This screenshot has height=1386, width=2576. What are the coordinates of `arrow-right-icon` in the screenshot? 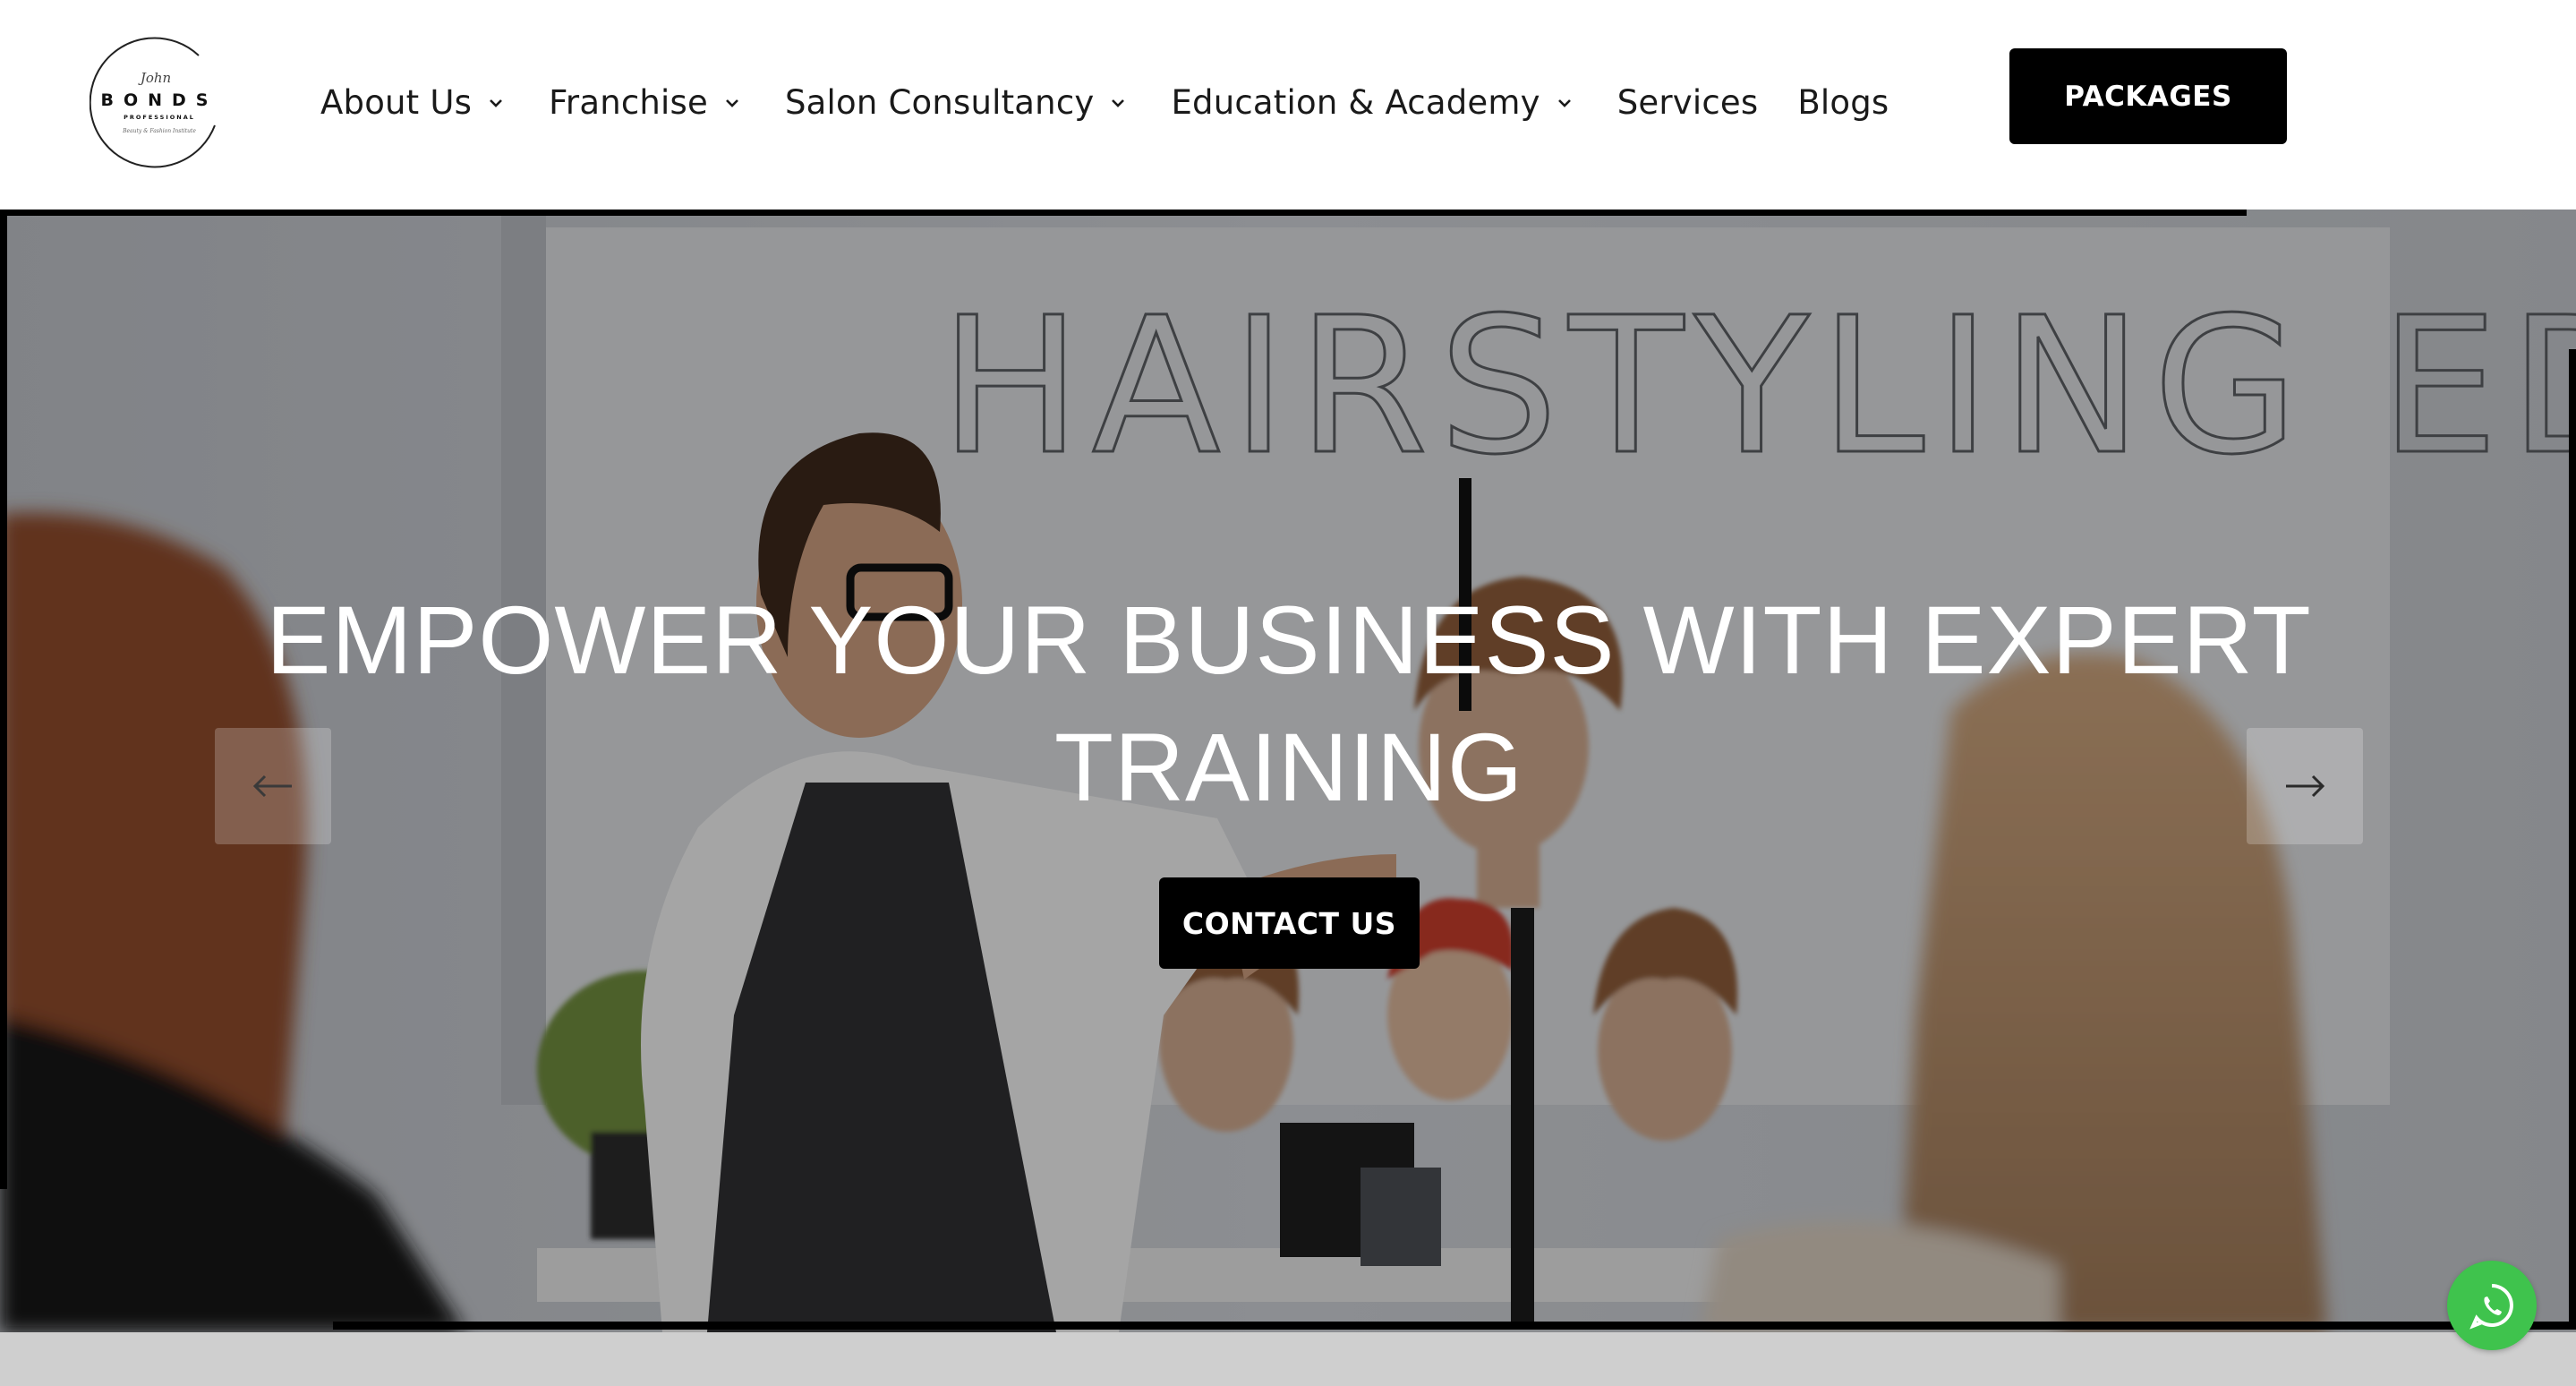 It's located at (2305, 786).